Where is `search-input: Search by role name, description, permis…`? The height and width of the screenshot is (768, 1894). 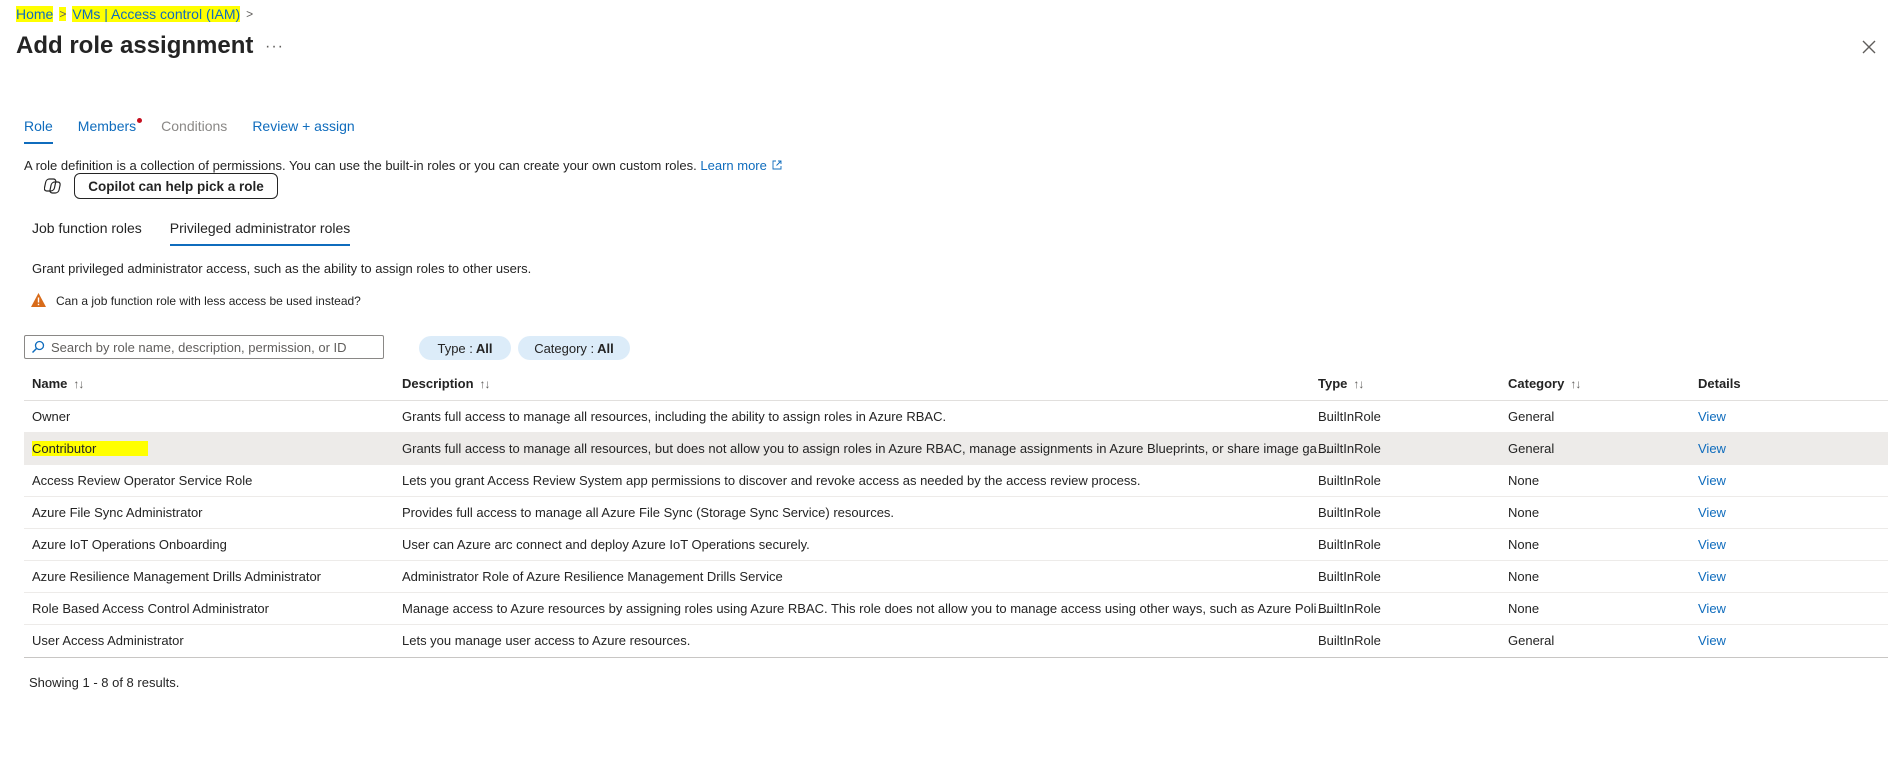 search-input: Search by role name, description, permis… is located at coordinates (204, 347).